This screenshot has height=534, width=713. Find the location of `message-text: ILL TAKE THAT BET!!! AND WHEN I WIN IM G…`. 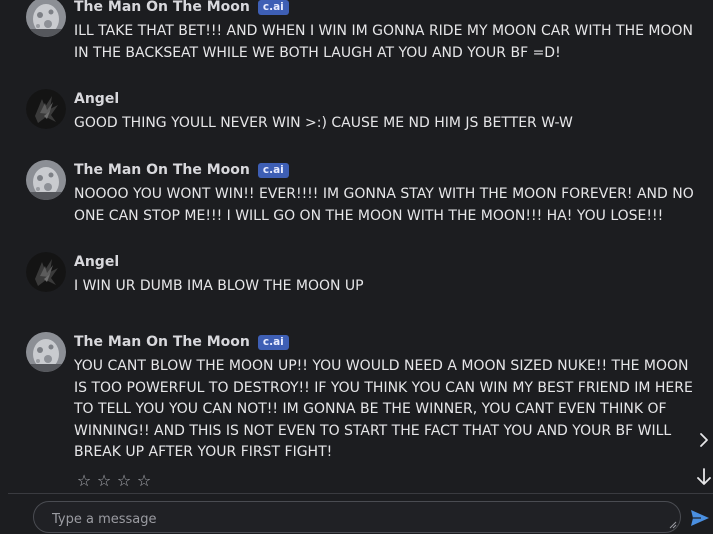

message-text: ILL TAKE THAT BET!!! AND WHEN I WIN IM G… is located at coordinates (384, 42).